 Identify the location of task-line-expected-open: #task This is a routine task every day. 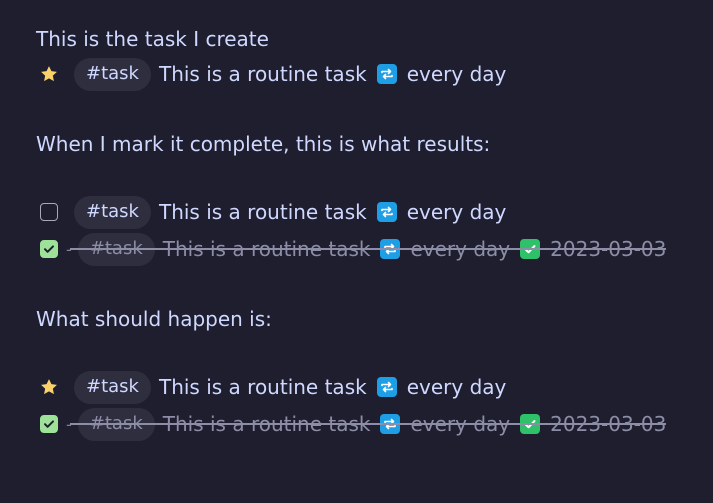
(272, 387).